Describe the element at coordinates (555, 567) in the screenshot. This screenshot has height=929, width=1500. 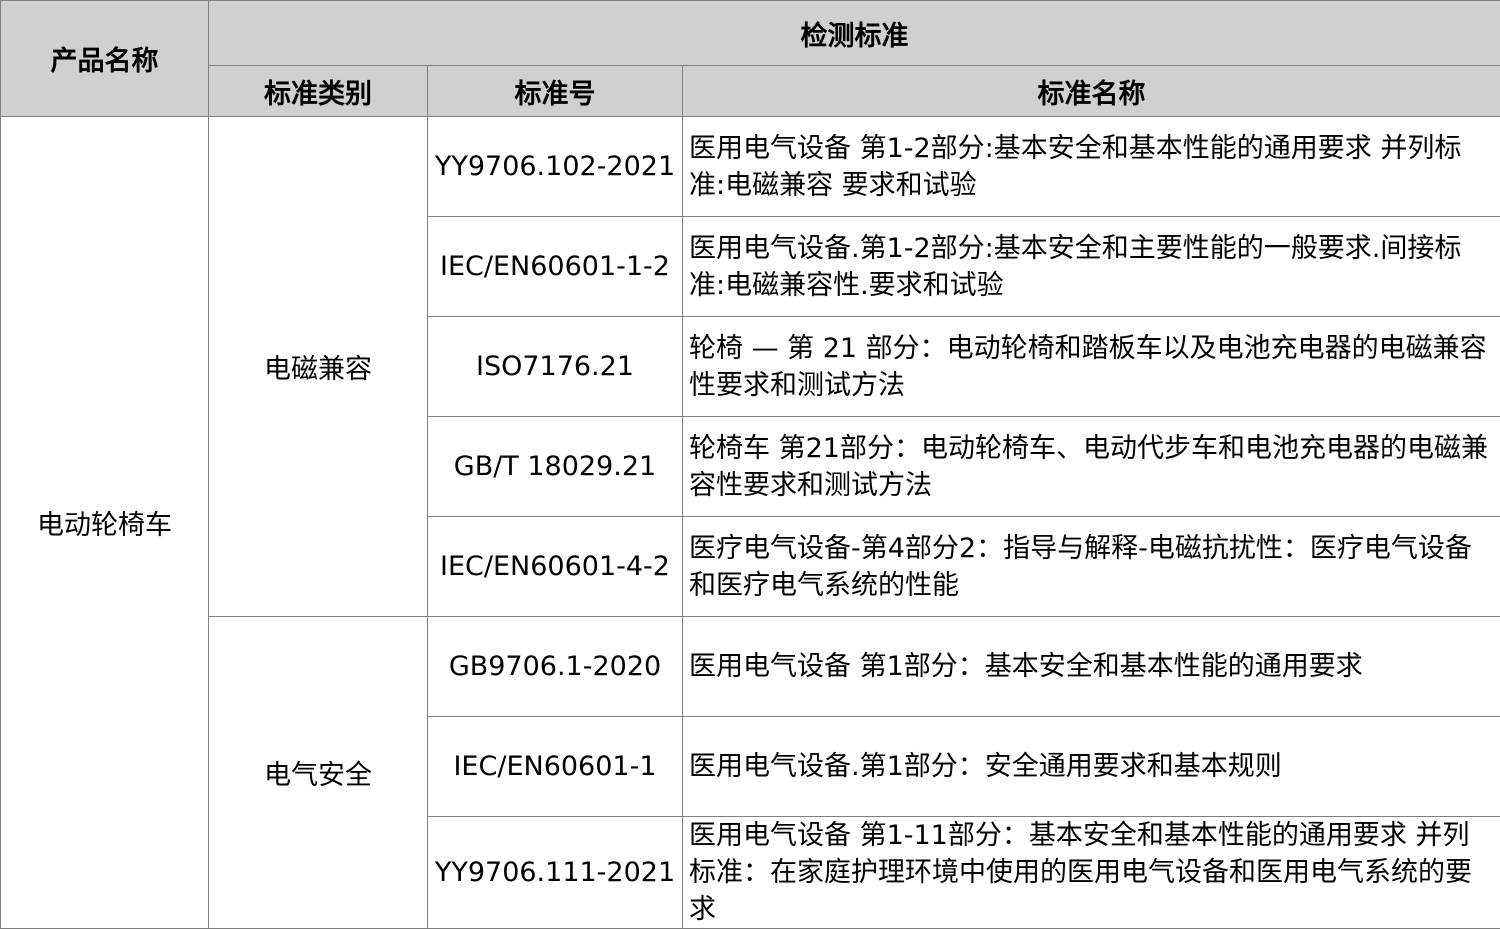
I see `standard-number-cell: IEC/EN60601-4-2` at that location.